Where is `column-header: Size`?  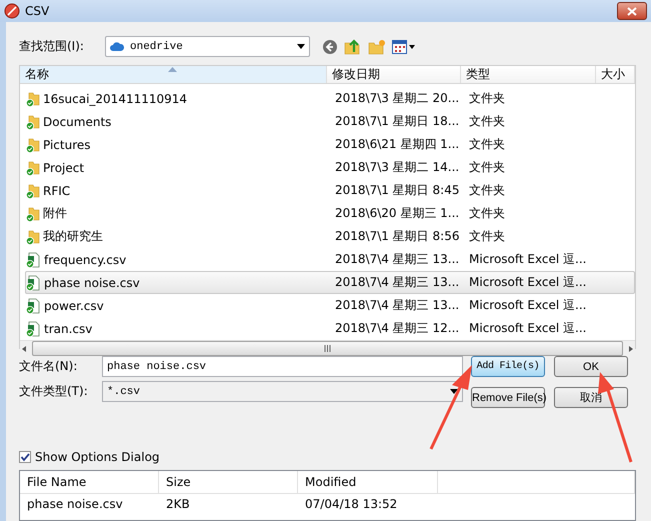 column-header: Size is located at coordinates (228, 482).